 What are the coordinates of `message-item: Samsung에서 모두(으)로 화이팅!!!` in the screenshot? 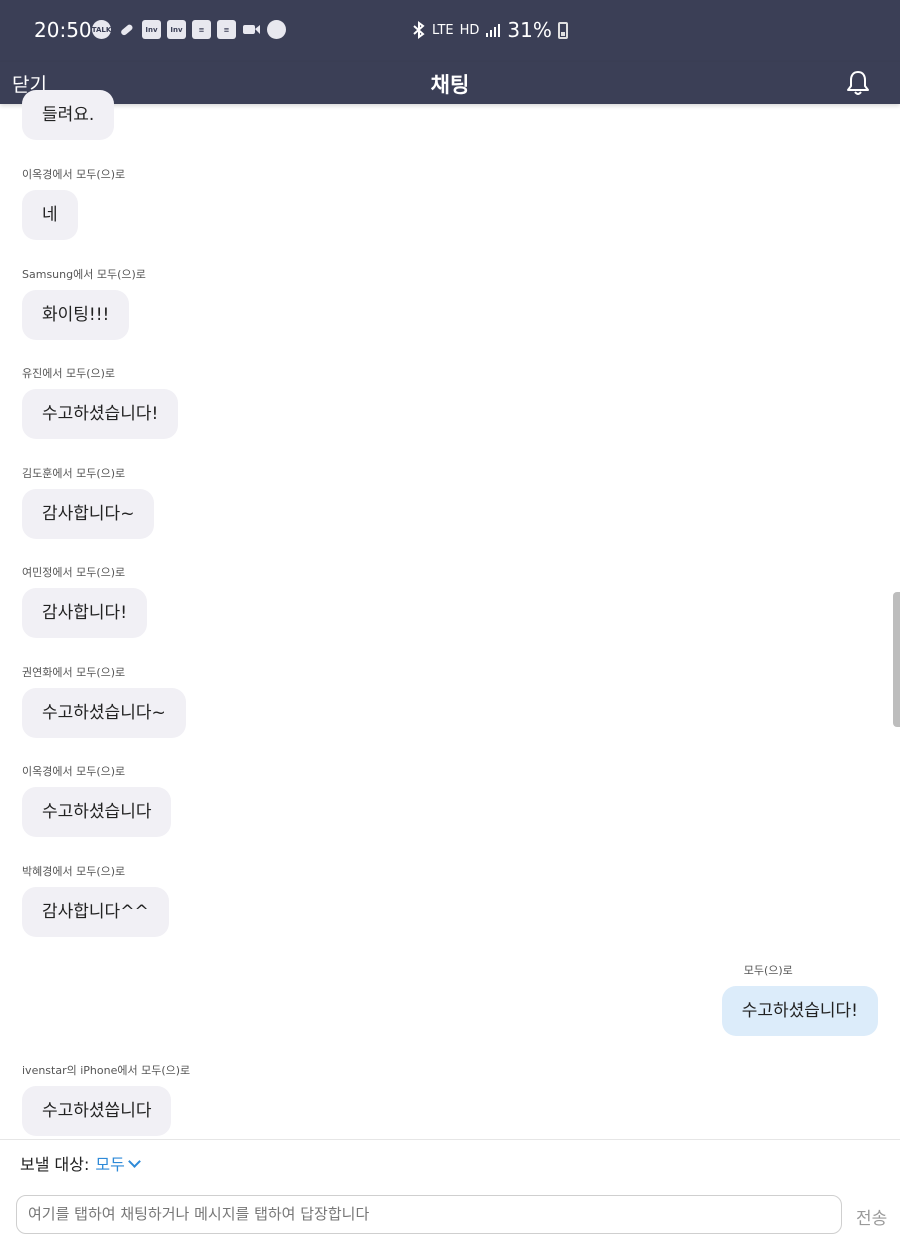 It's located at (84, 303).